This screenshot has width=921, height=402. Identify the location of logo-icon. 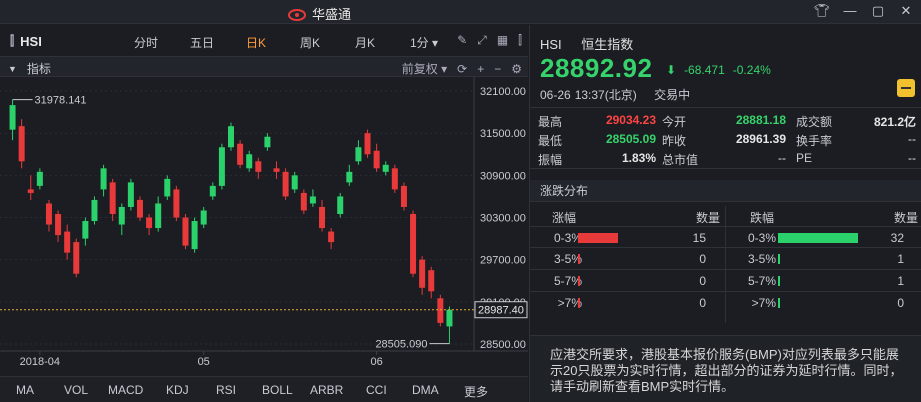
(297, 14).